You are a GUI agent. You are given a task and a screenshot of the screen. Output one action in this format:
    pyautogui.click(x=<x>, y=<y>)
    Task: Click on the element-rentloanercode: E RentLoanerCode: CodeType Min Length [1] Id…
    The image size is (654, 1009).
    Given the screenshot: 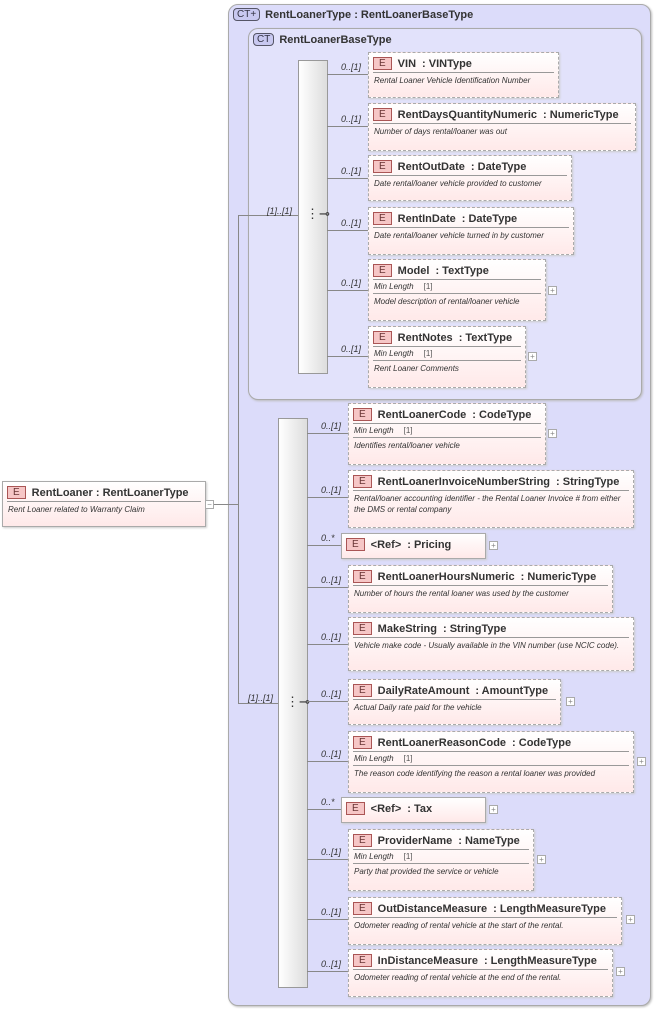 What is the action you would take?
    pyautogui.click(x=447, y=434)
    